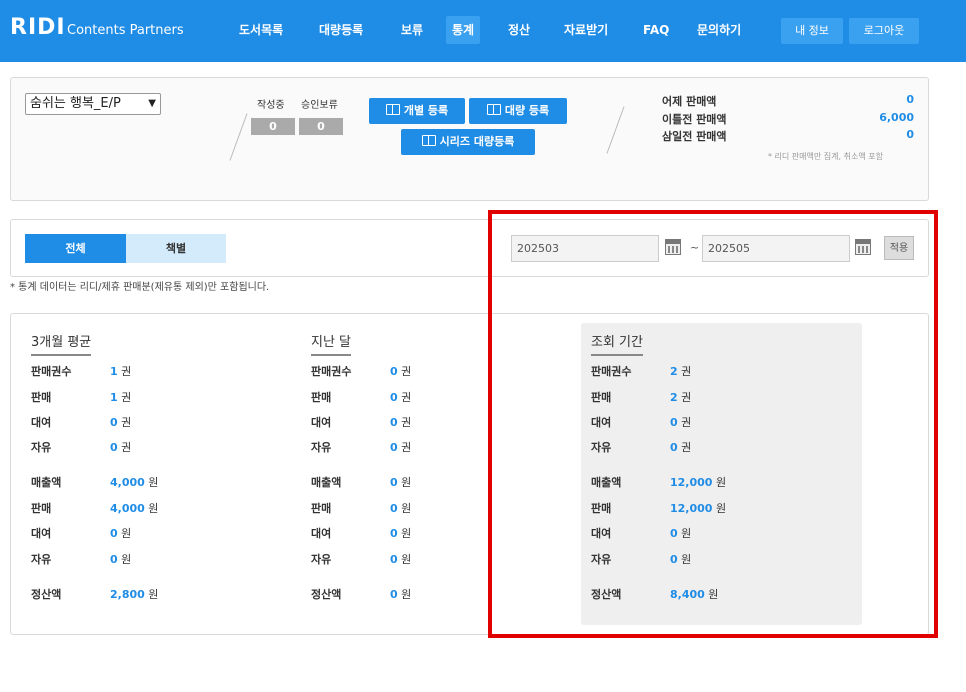 This screenshot has height=692, width=966. I want to click on three-month-average-rent_amount-label: 대여, so click(41, 533).